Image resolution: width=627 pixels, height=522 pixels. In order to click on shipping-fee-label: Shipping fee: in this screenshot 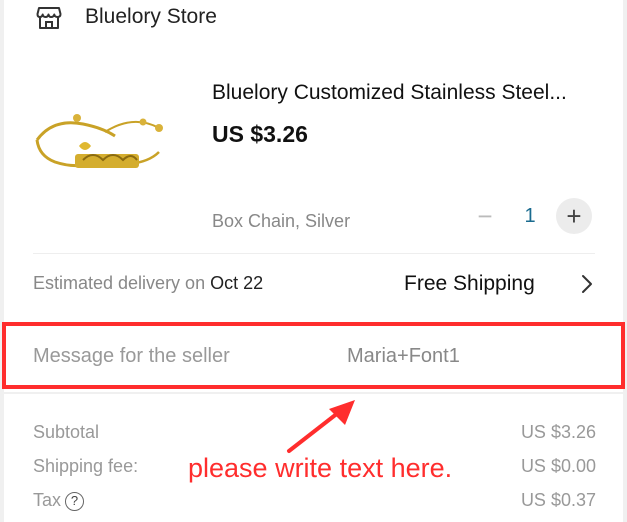, I will do `click(86, 466)`.